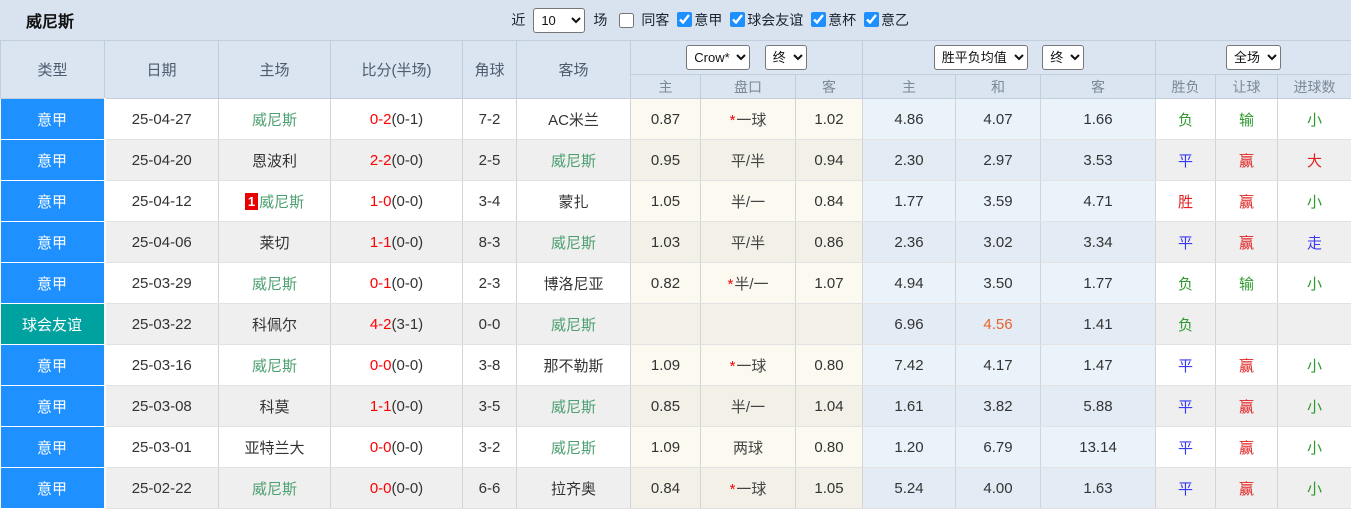 The width and height of the screenshot is (1351, 514). I want to click on handicap-line-cell, so click(748, 324).